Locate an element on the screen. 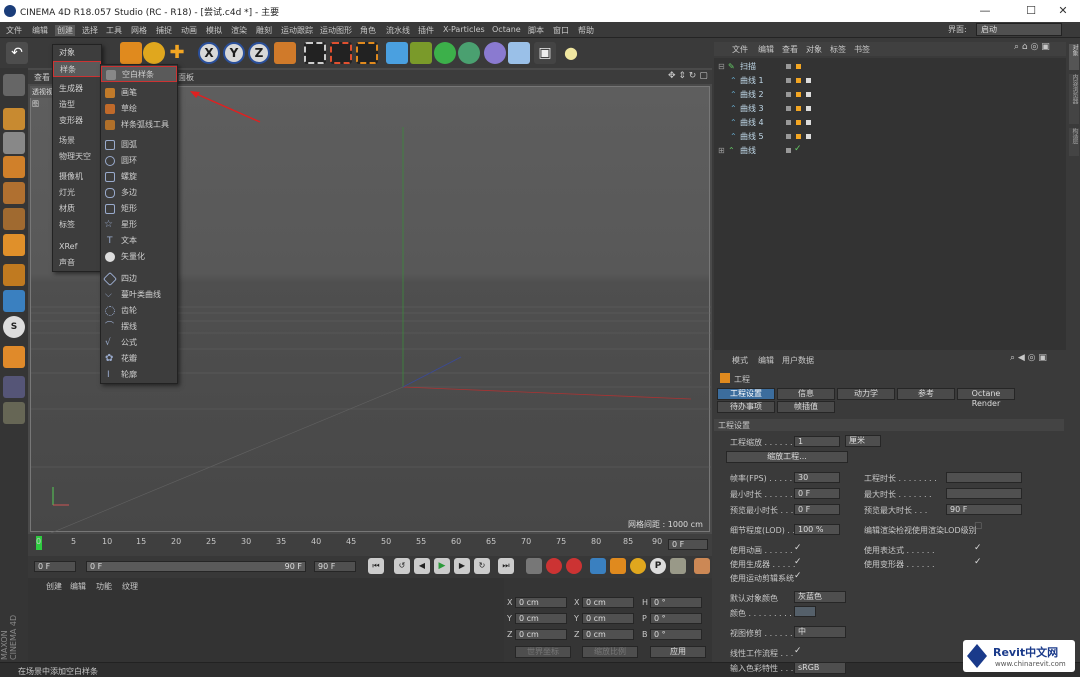  scale-unit-select: 厘米 is located at coordinates (863, 441).